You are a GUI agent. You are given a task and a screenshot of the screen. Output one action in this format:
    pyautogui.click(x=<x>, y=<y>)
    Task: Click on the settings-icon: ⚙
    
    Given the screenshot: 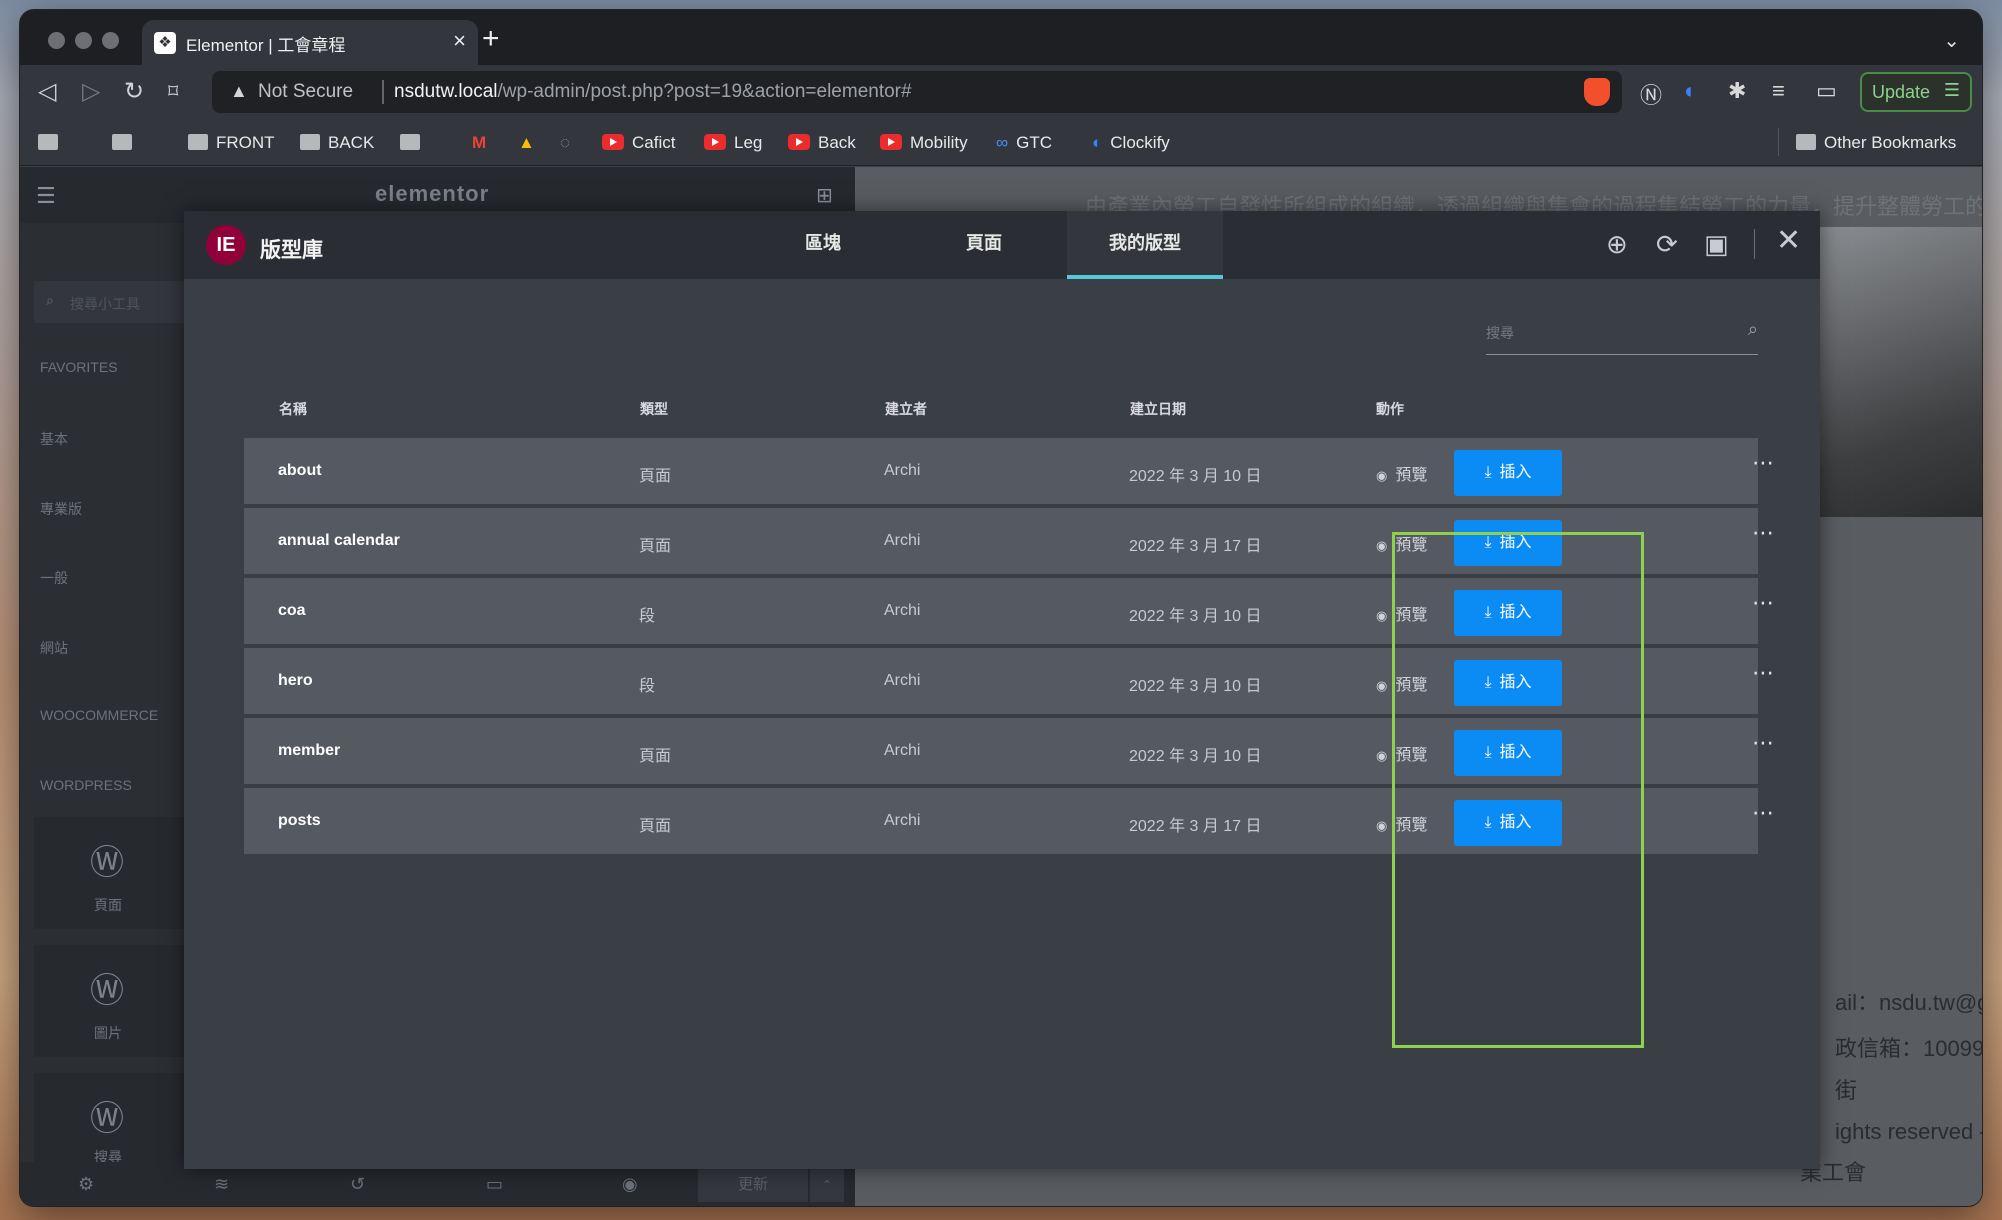 What is the action you would take?
    pyautogui.click(x=86, y=1184)
    